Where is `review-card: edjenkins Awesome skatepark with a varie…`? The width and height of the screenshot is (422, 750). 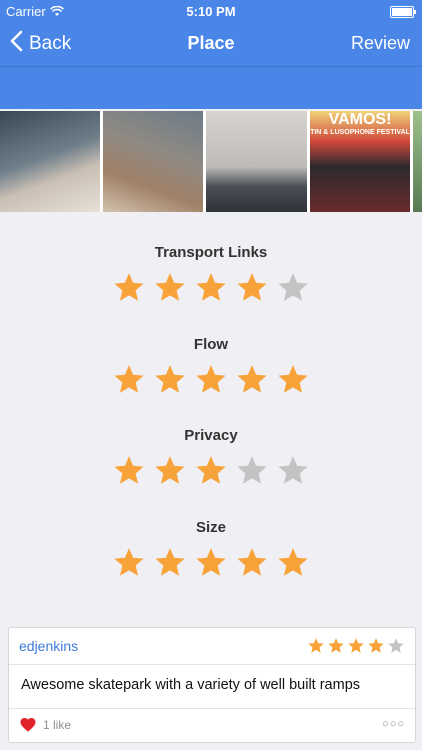
review-card: edjenkins Awesome skatepark with a varie… is located at coordinates (212, 685).